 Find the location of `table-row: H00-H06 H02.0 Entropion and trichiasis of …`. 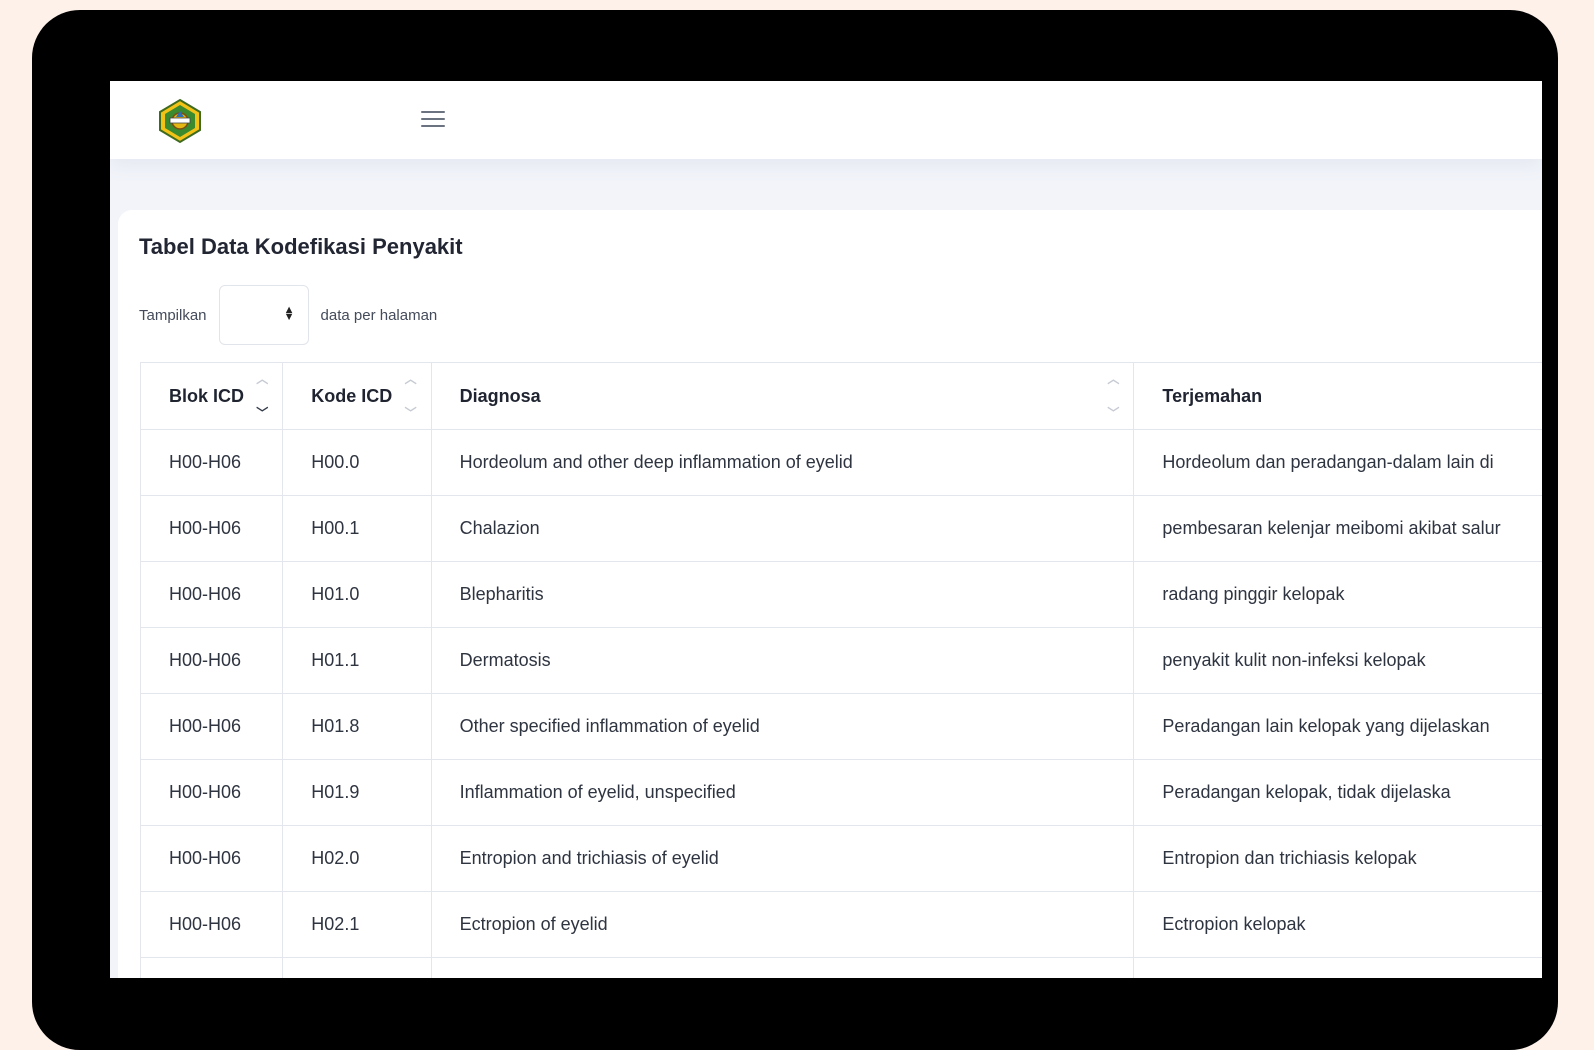

table-row: H00-H06 H02.0 Entropion and trichiasis of … is located at coordinates (840, 858).